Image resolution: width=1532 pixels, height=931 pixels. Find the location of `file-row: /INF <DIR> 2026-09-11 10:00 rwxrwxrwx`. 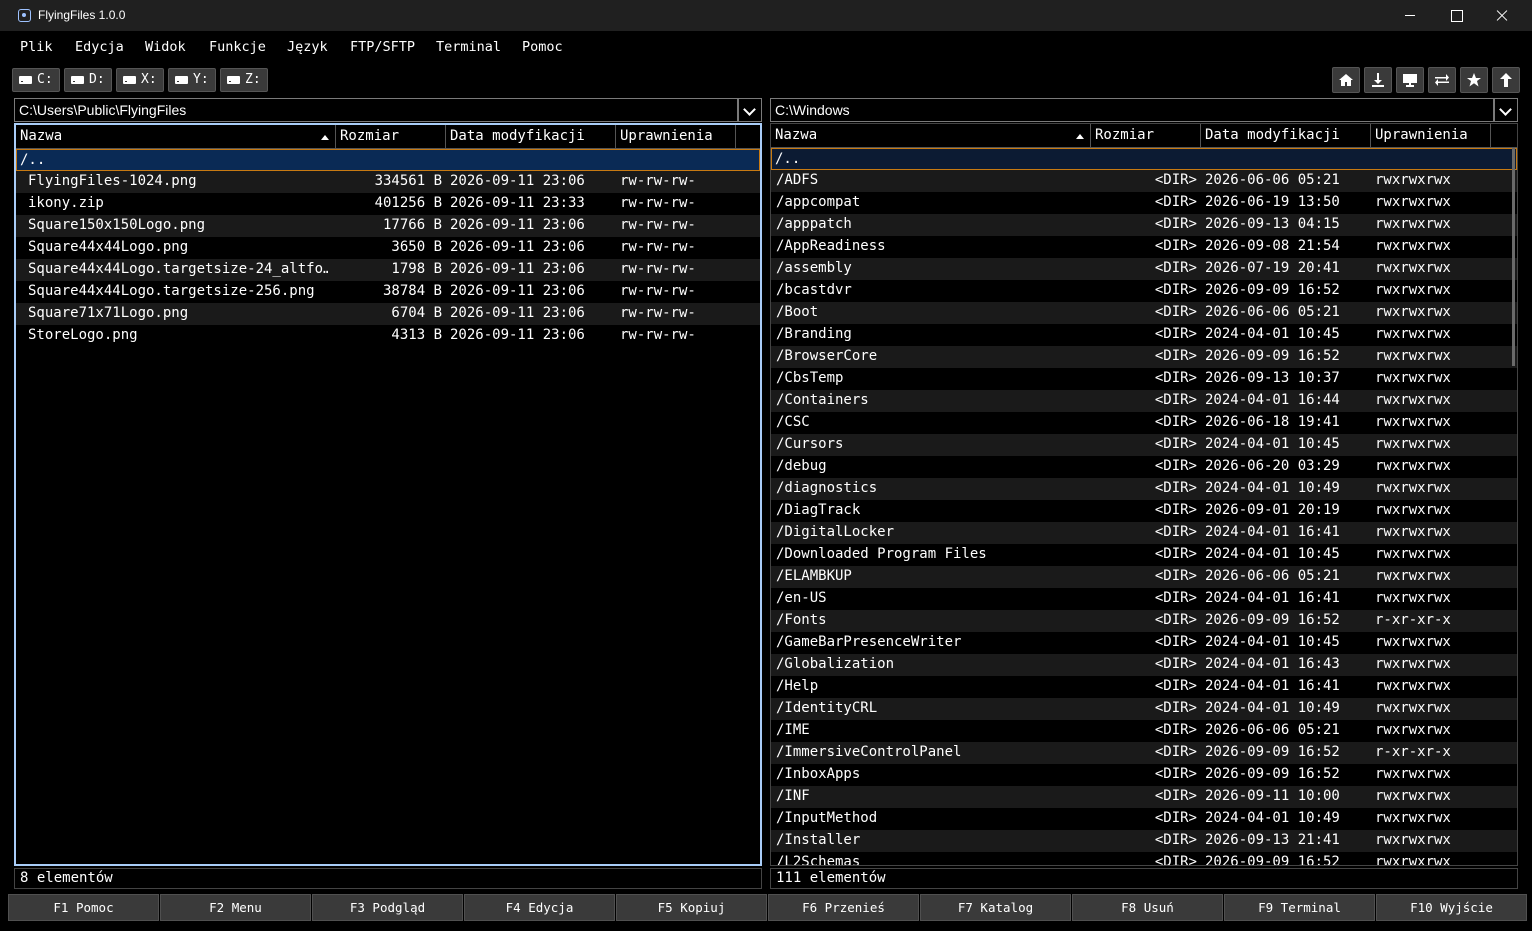

file-row: /INF <DIR> 2026-09-11 10:00 rwxrwxrwx is located at coordinates (1144, 797).